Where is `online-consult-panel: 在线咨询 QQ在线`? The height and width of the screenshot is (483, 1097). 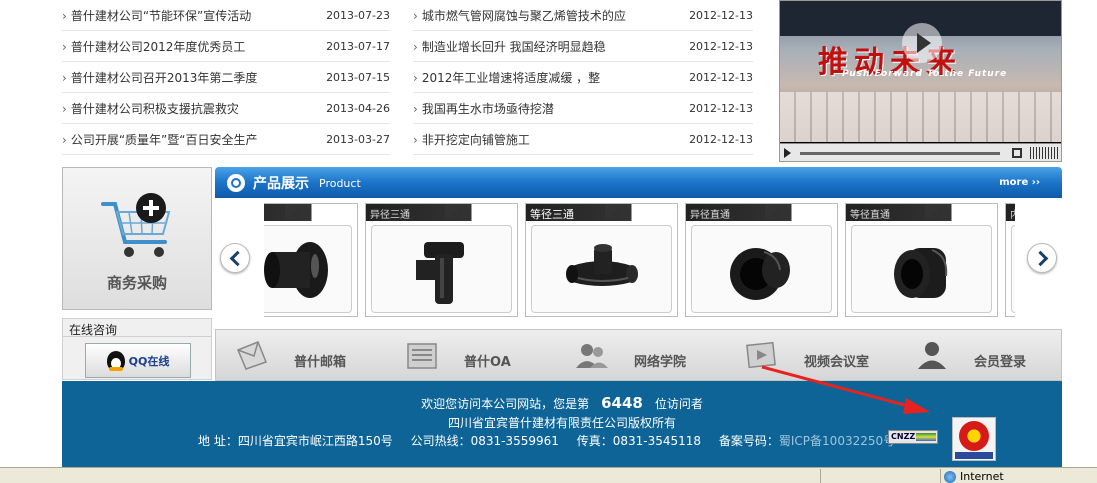
online-consult-panel: 在线咨询 QQ在线 is located at coordinates (137, 349).